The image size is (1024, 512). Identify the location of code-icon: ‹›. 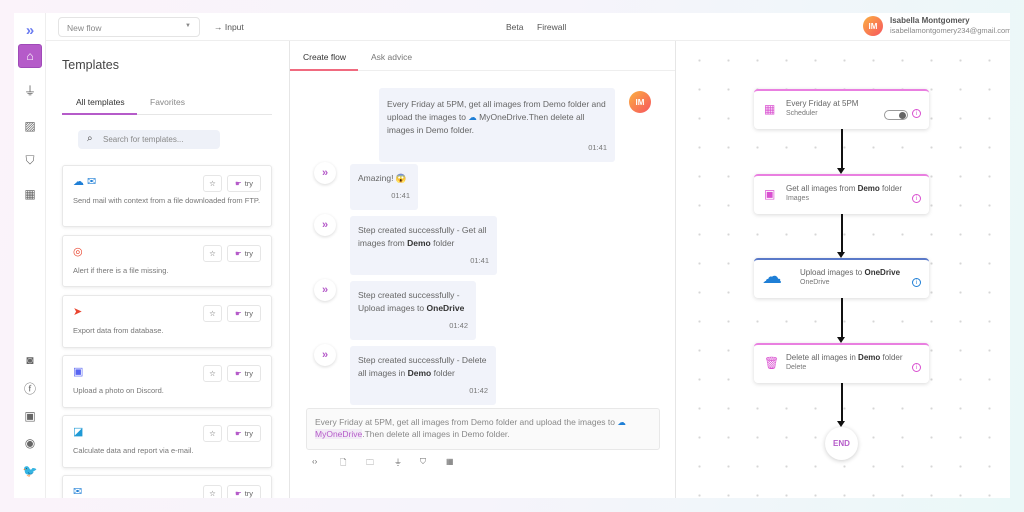
(314, 461).